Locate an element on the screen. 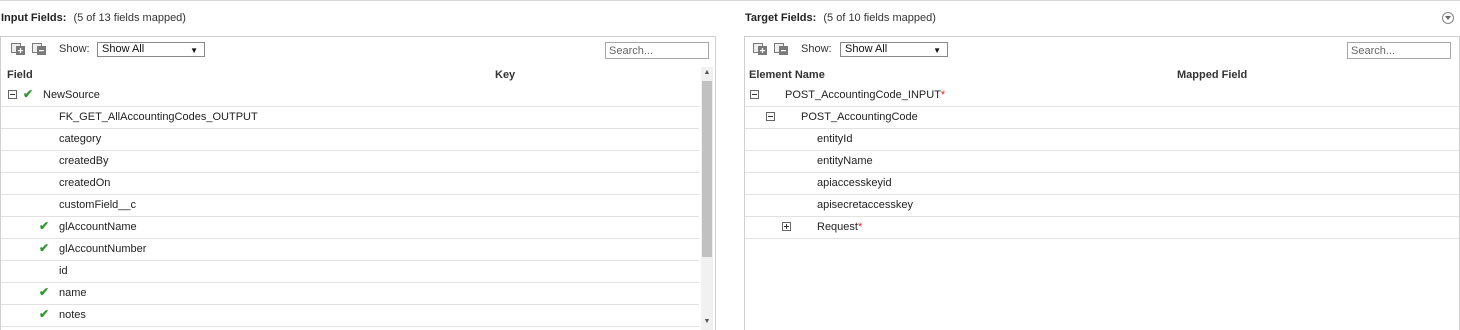 This screenshot has width=1460, height=330. tree-row-label: createdOn is located at coordinates (85, 183).